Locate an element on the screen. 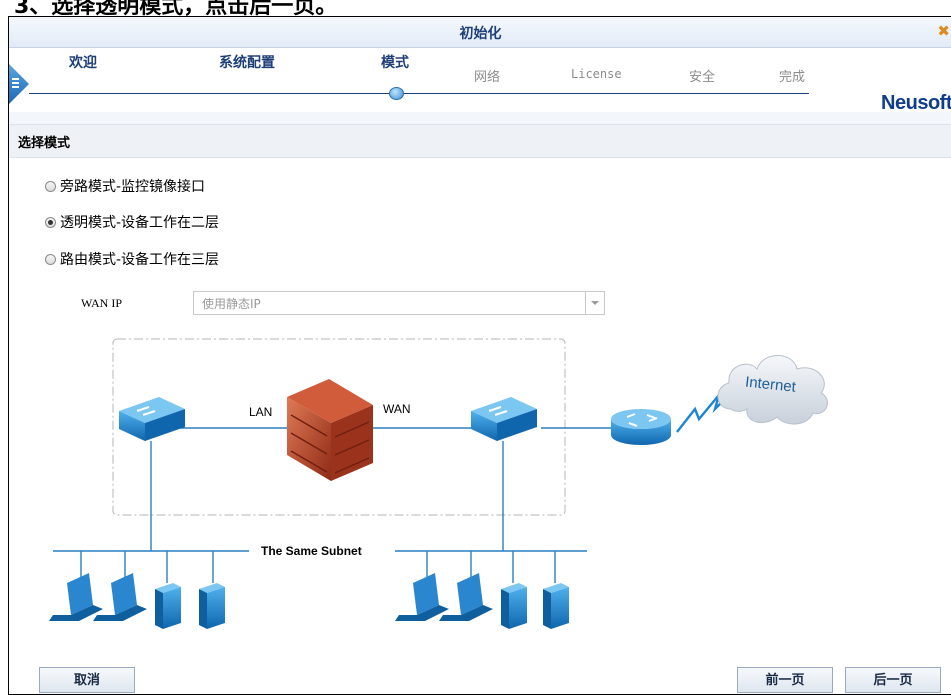 The image size is (951, 695). prev-page-button: 前一页 is located at coordinates (785, 680).